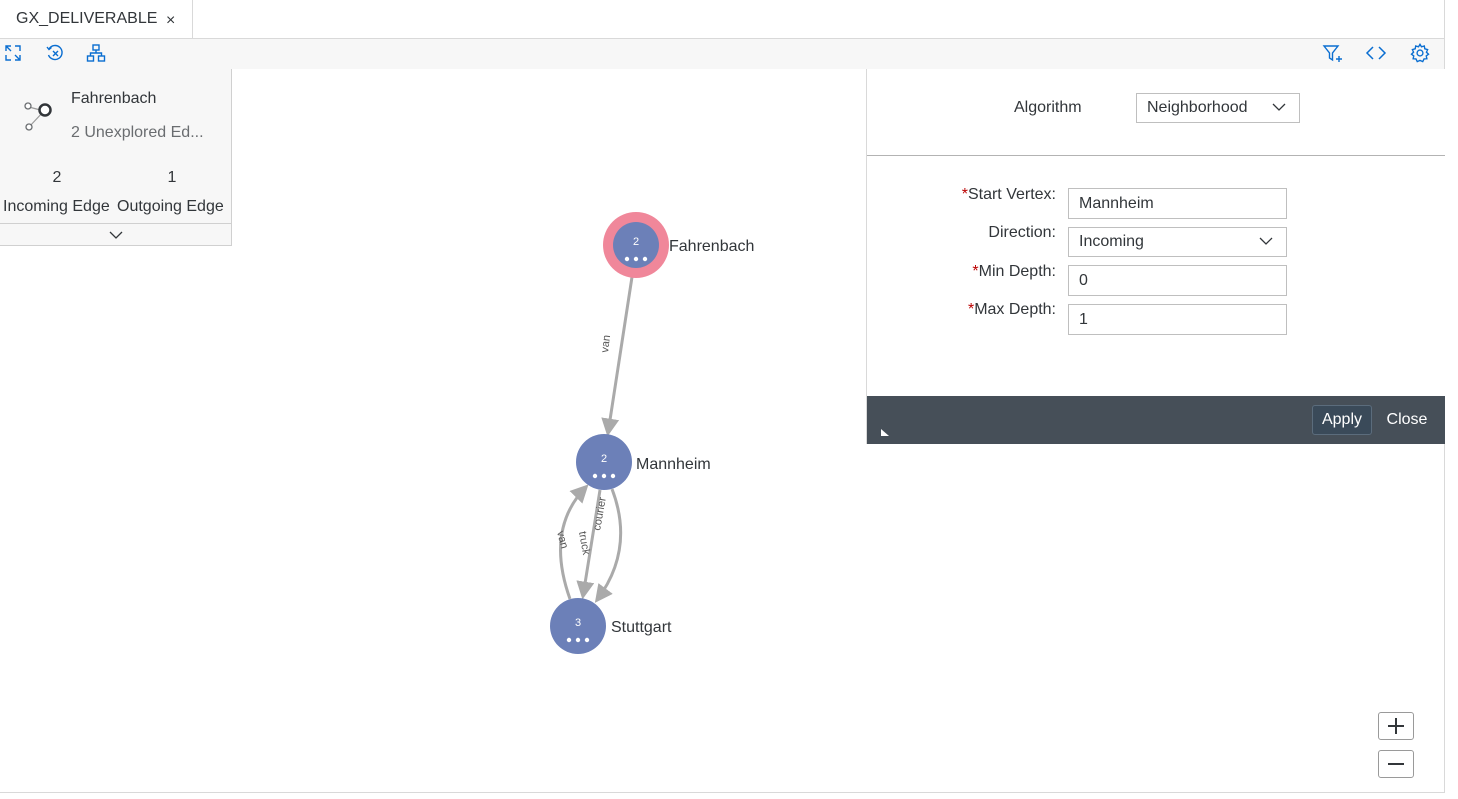 The height and width of the screenshot is (799, 1458). Describe the element at coordinates (1015, 309) in the screenshot. I see `label-text: Max Depth:` at that location.